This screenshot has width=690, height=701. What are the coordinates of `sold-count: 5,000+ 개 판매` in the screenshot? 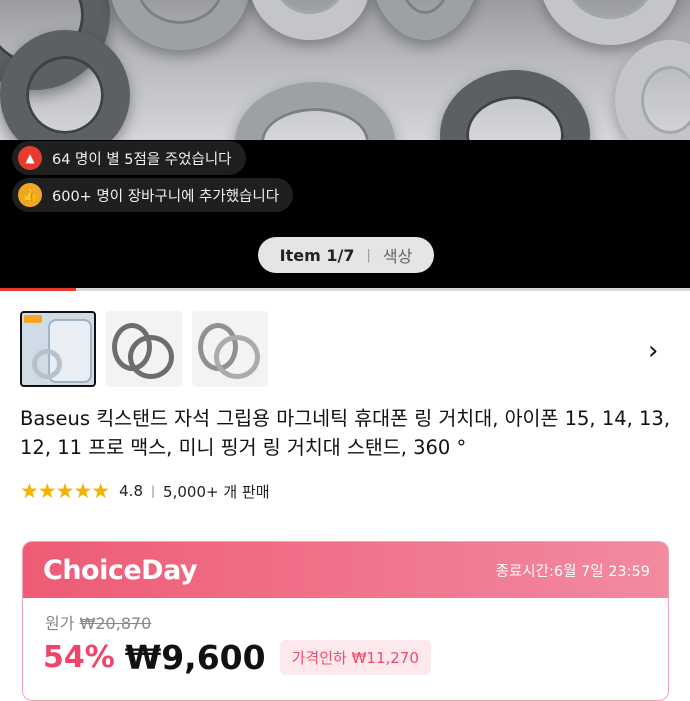 It's located at (216, 491).